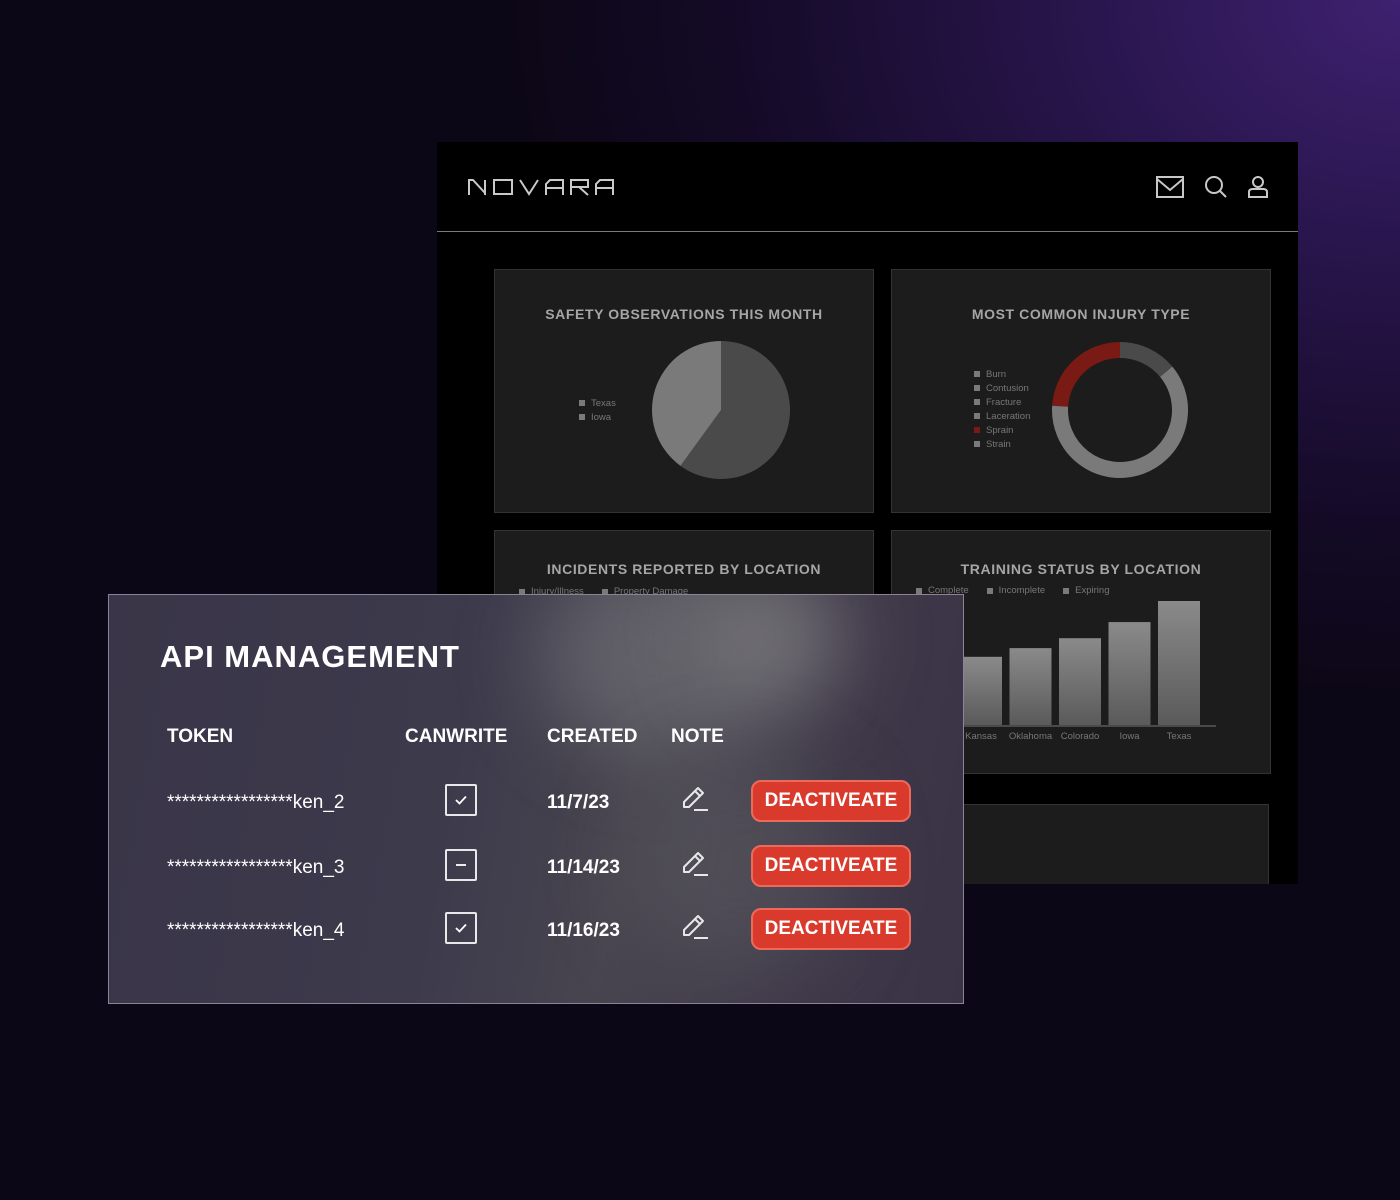 The image size is (1400, 1200). What do you see at coordinates (867, 187) in the screenshot?
I see `dashboard-header` at bounding box center [867, 187].